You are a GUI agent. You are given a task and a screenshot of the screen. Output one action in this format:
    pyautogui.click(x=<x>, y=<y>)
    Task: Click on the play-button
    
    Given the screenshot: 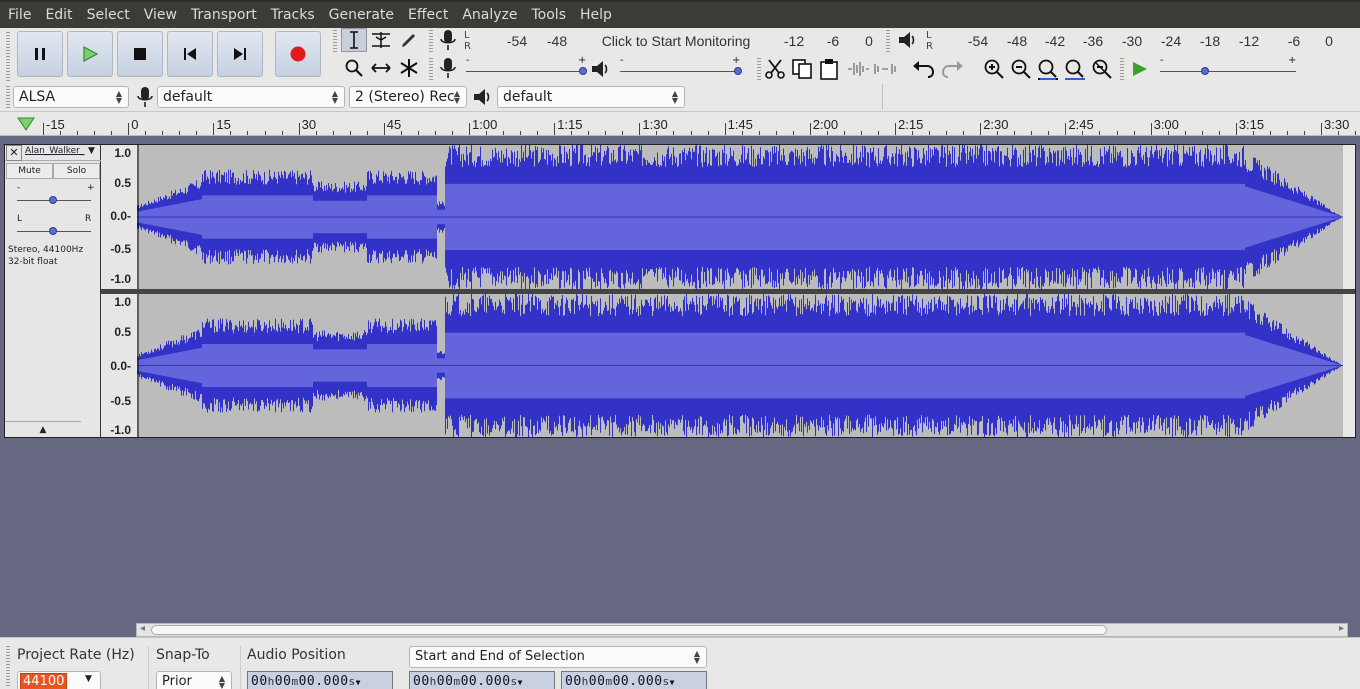 What is the action you would take?
    pyautogui.click(x=90, y=54)
    